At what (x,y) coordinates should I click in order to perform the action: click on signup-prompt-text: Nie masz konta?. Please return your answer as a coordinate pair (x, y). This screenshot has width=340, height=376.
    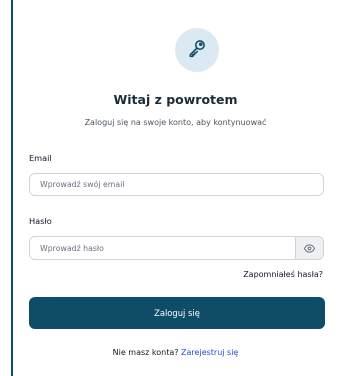
    Looking at the image, I should click on (145, 352).